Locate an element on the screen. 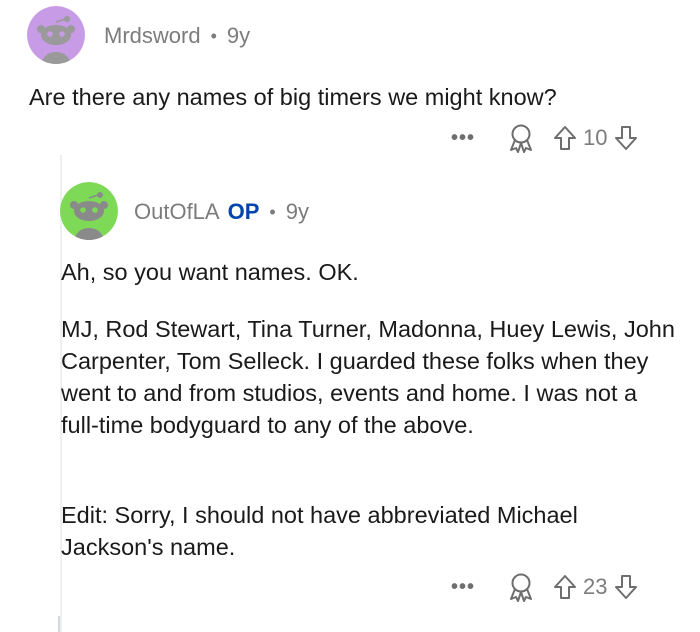 The height and width of the screenshot is (632, 700). thread-line-continuation is located at coordinates (59, 624).